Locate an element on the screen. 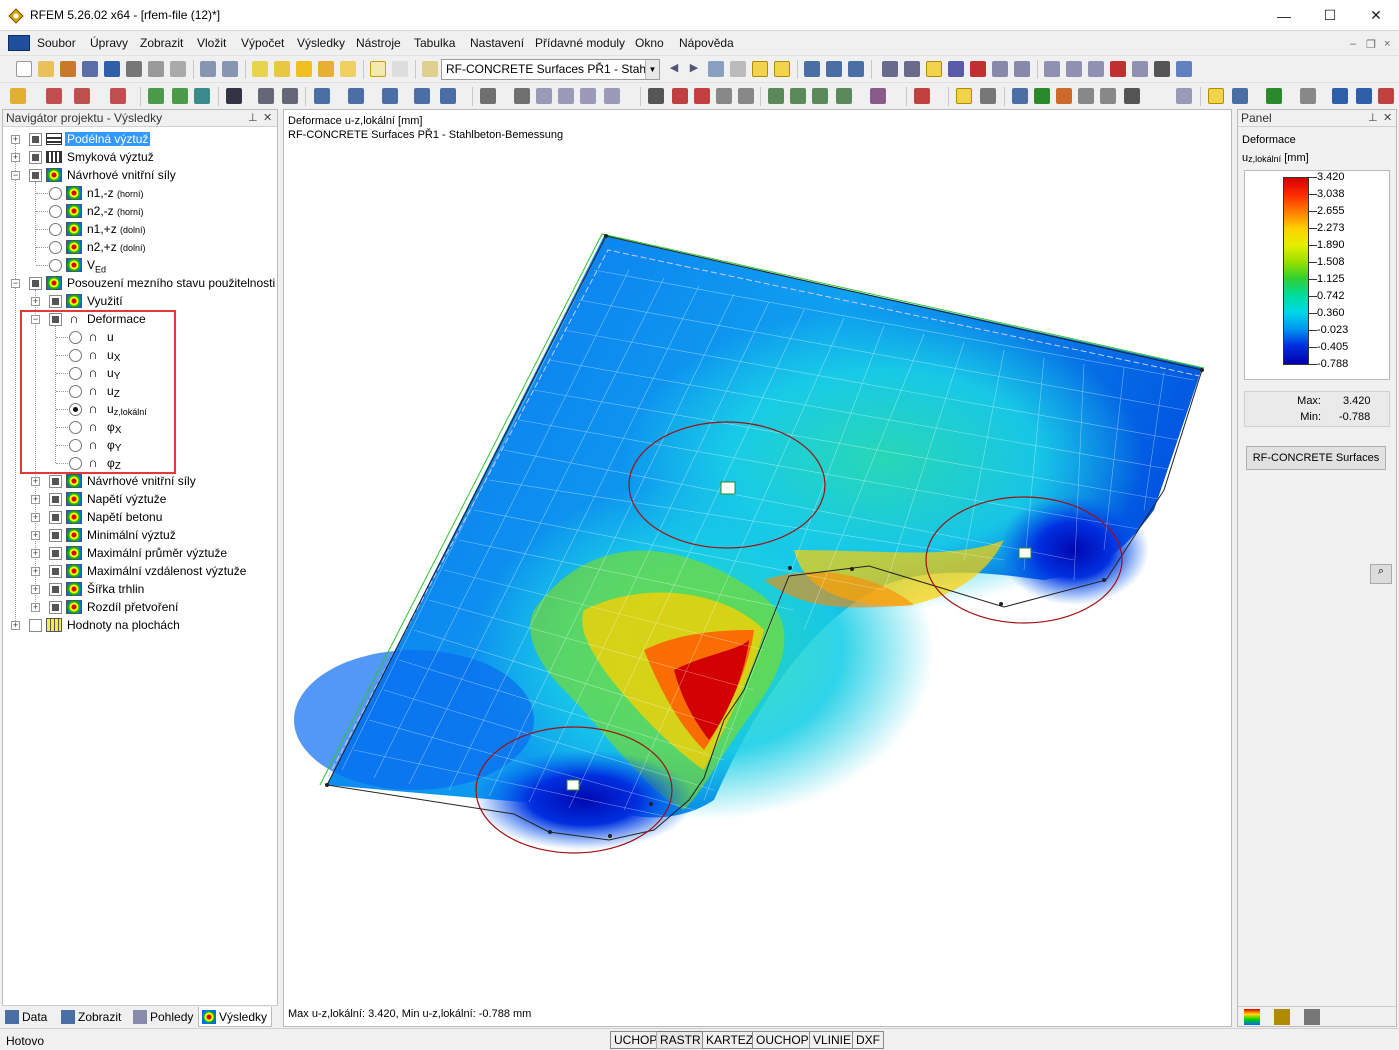 This screenshot has width=1399, height=1050. nodes-icon is located at coordinates (912, 69).